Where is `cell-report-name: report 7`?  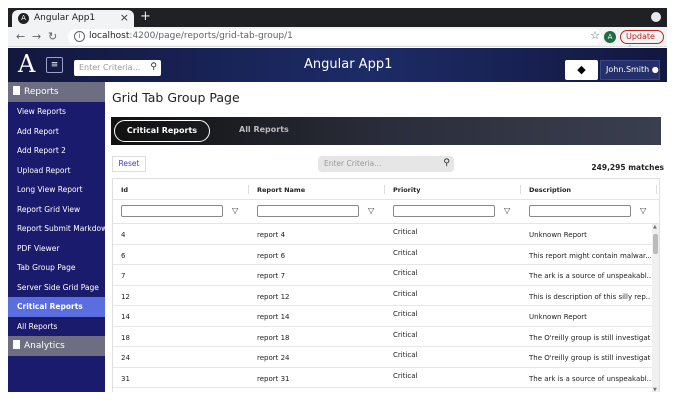 cell-report-name: report 7 is located at coordinates (271, 276).